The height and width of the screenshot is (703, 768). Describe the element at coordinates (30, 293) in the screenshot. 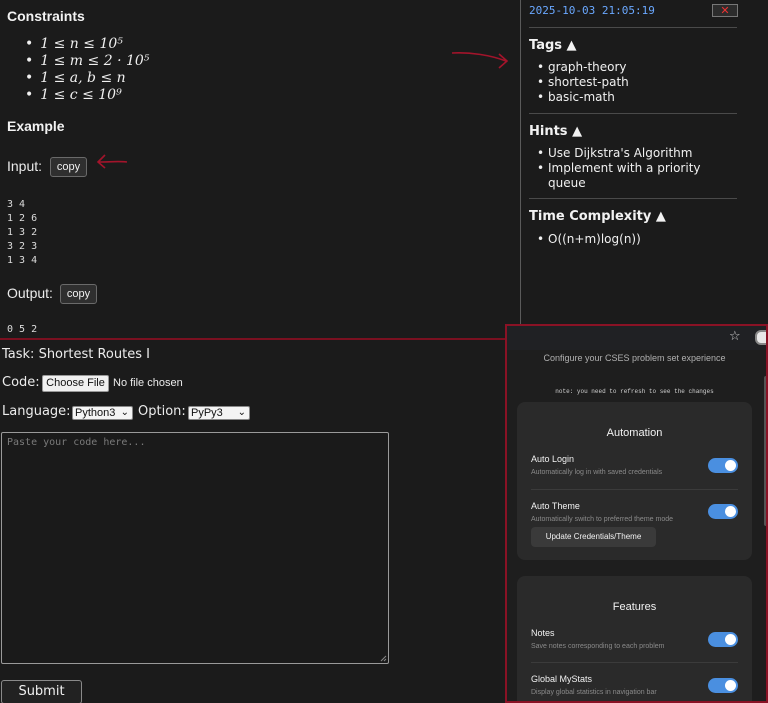

I see `output-label: Output:` at that location.